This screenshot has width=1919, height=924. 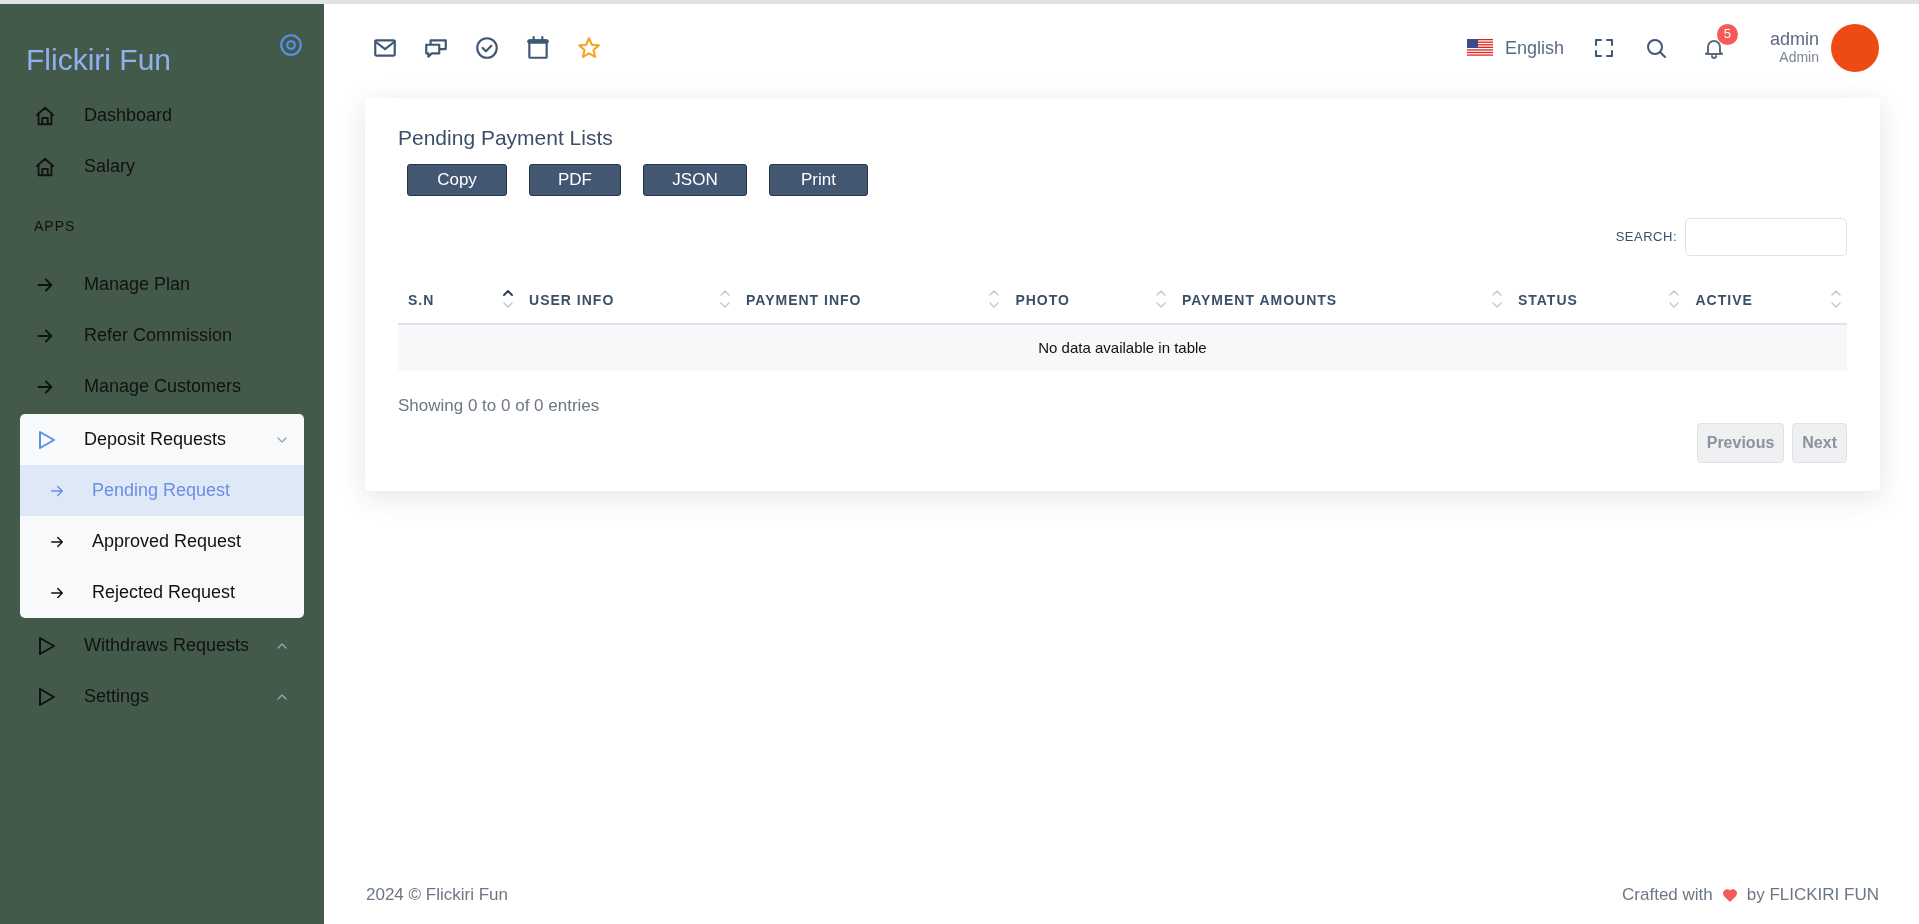 What do you see at coordinates (55, 226) in the screenshot?
I see `section-label: APPS` at bounding box center [55, 226].